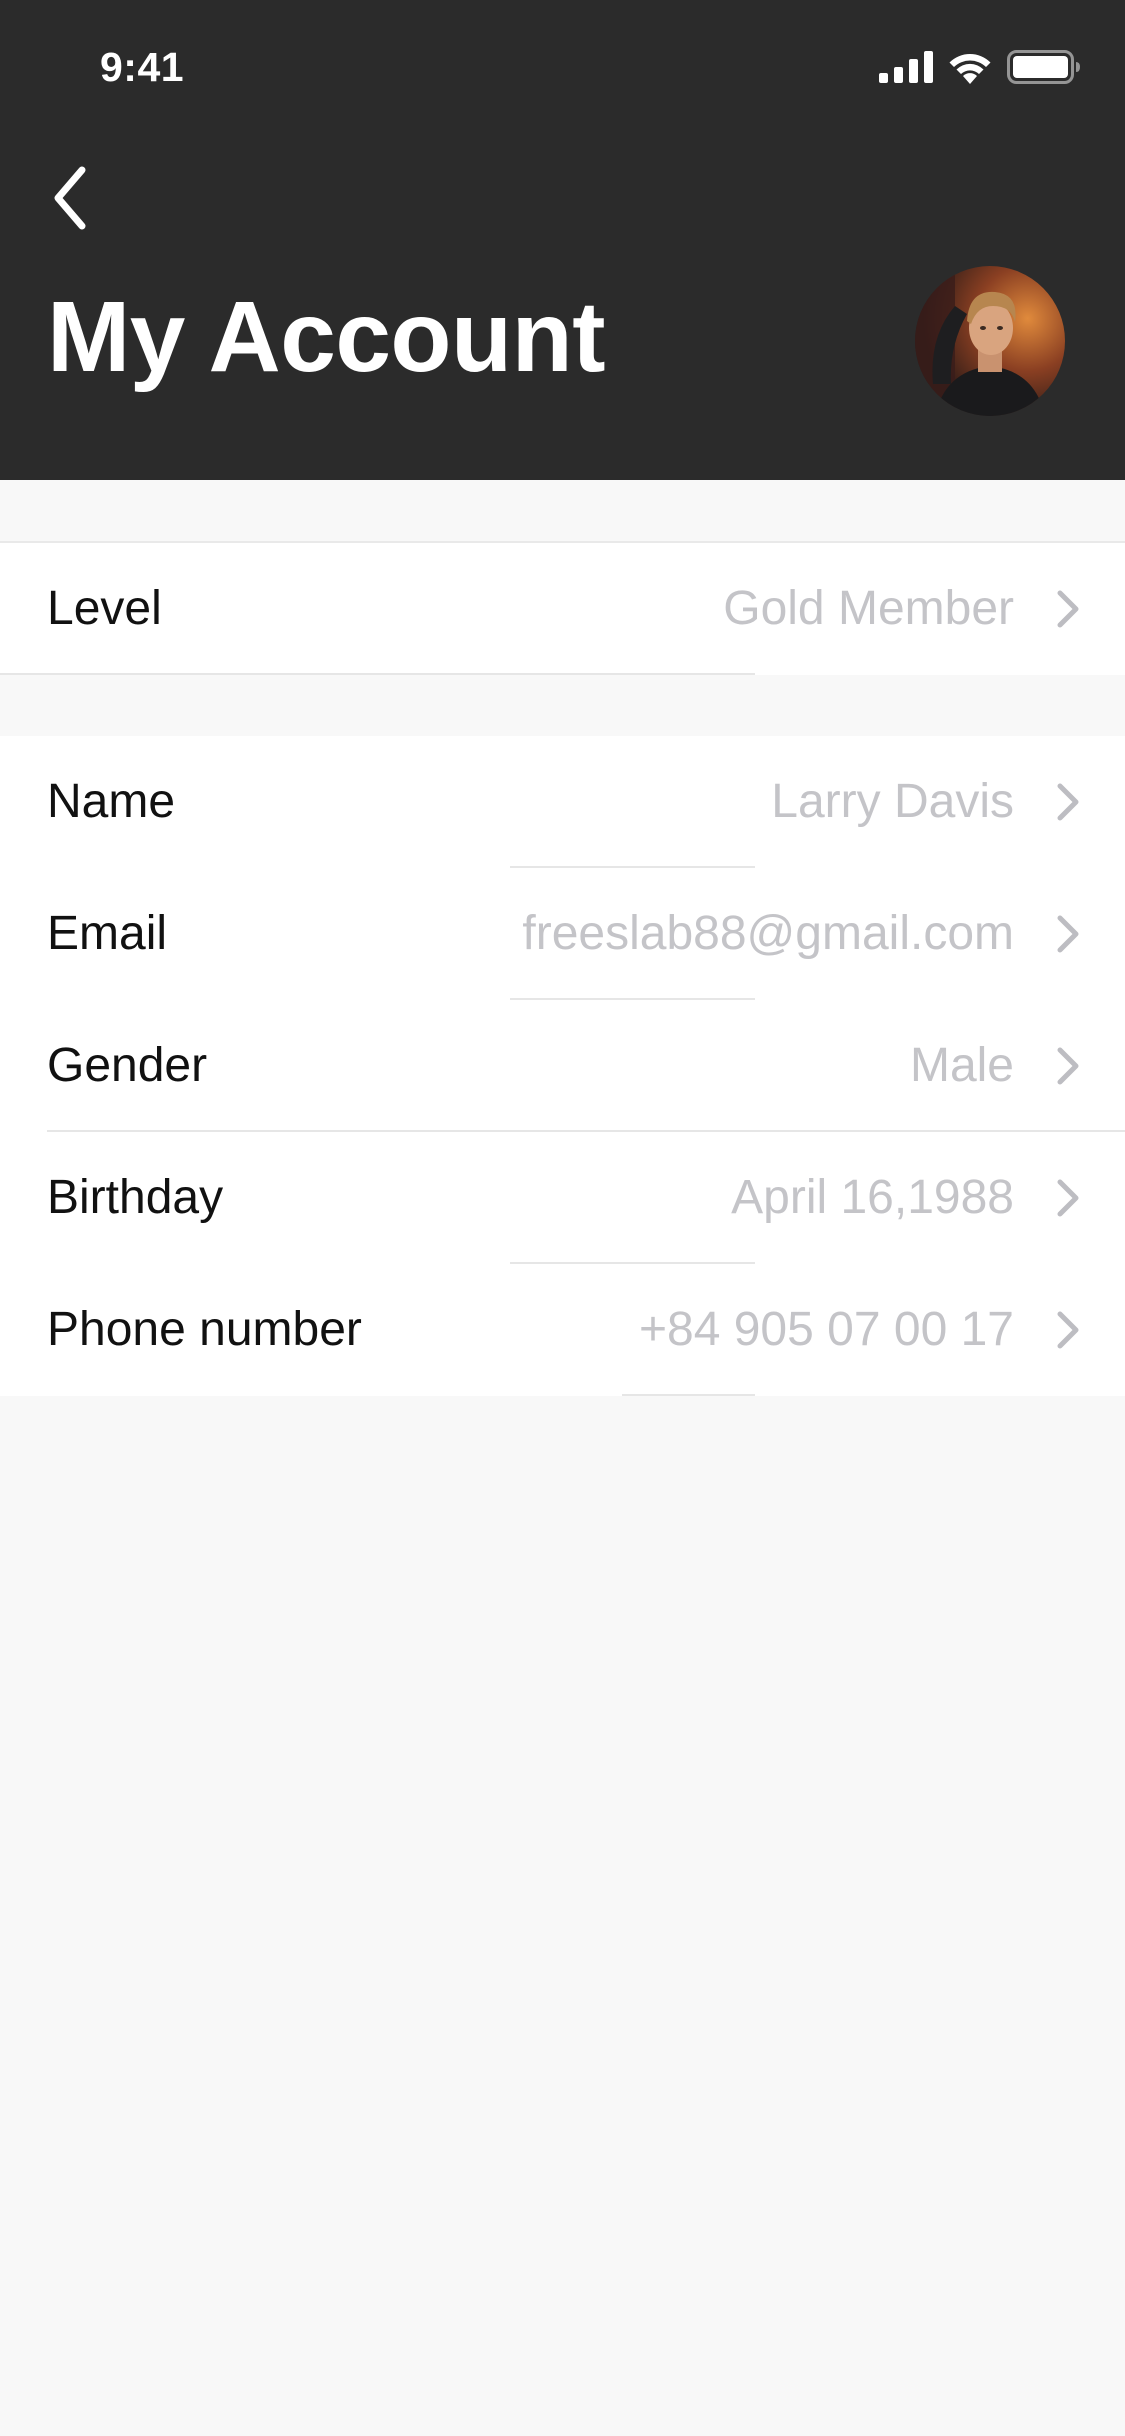  What do you see at coordinates (961, 1065) in the screenshot?
I see `row-value-gender: Male` at bounding box center [961, 1065].